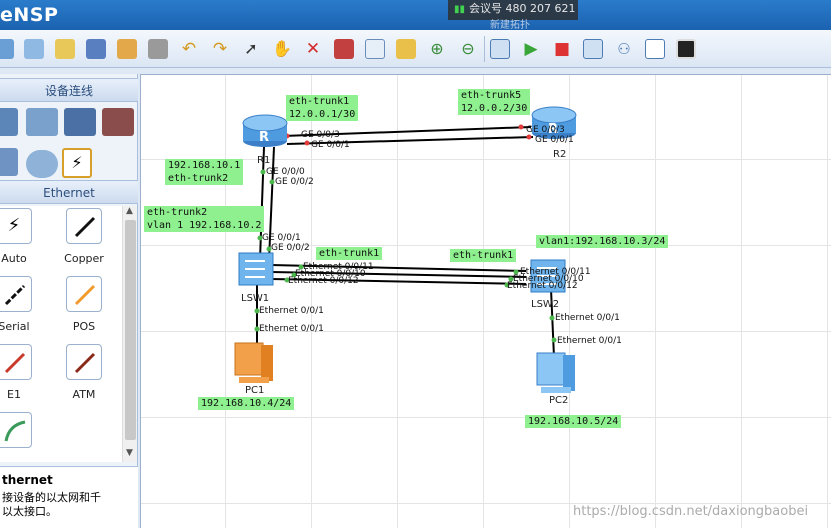  What do you see at coordinates (118, 122) in the screenshot?
I see `firewall-category-icon` at bounding box center [118, 122].